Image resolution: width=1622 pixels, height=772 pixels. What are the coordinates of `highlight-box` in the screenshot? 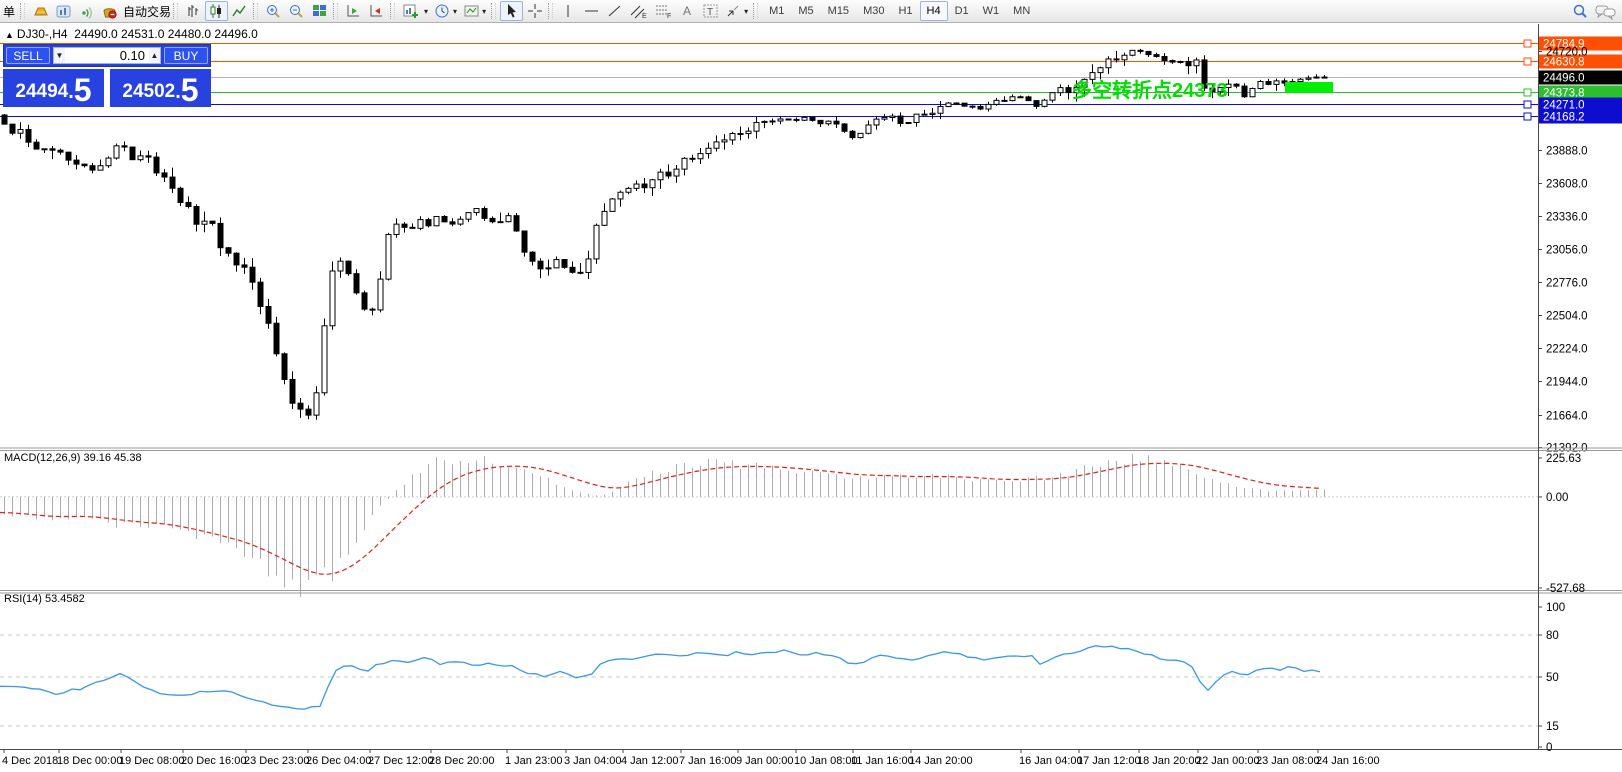 It's located at (1309, 87).